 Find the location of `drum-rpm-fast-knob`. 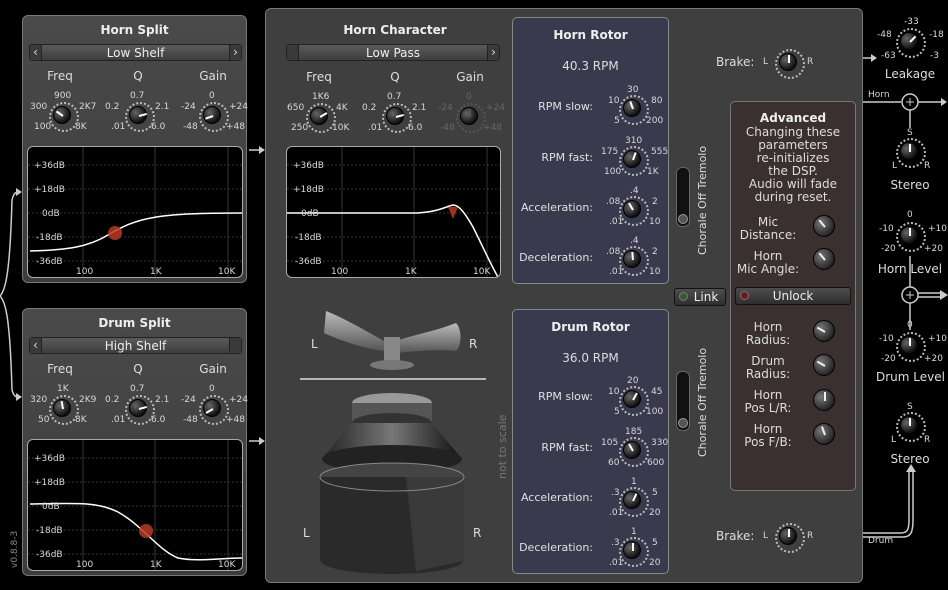

drum-rpm-fast-knob is located at coordinates (634, 452).